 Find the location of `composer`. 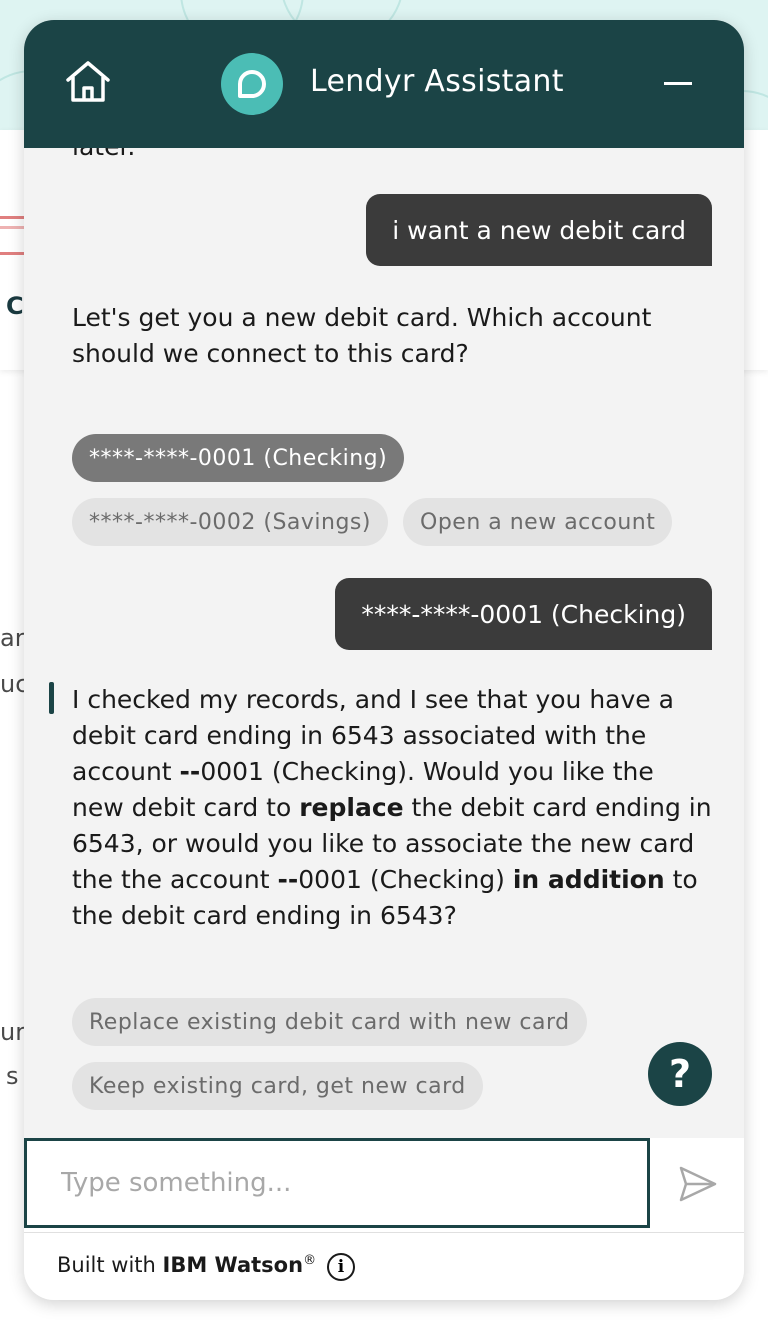

composer is located at coordinates (384, 1185).